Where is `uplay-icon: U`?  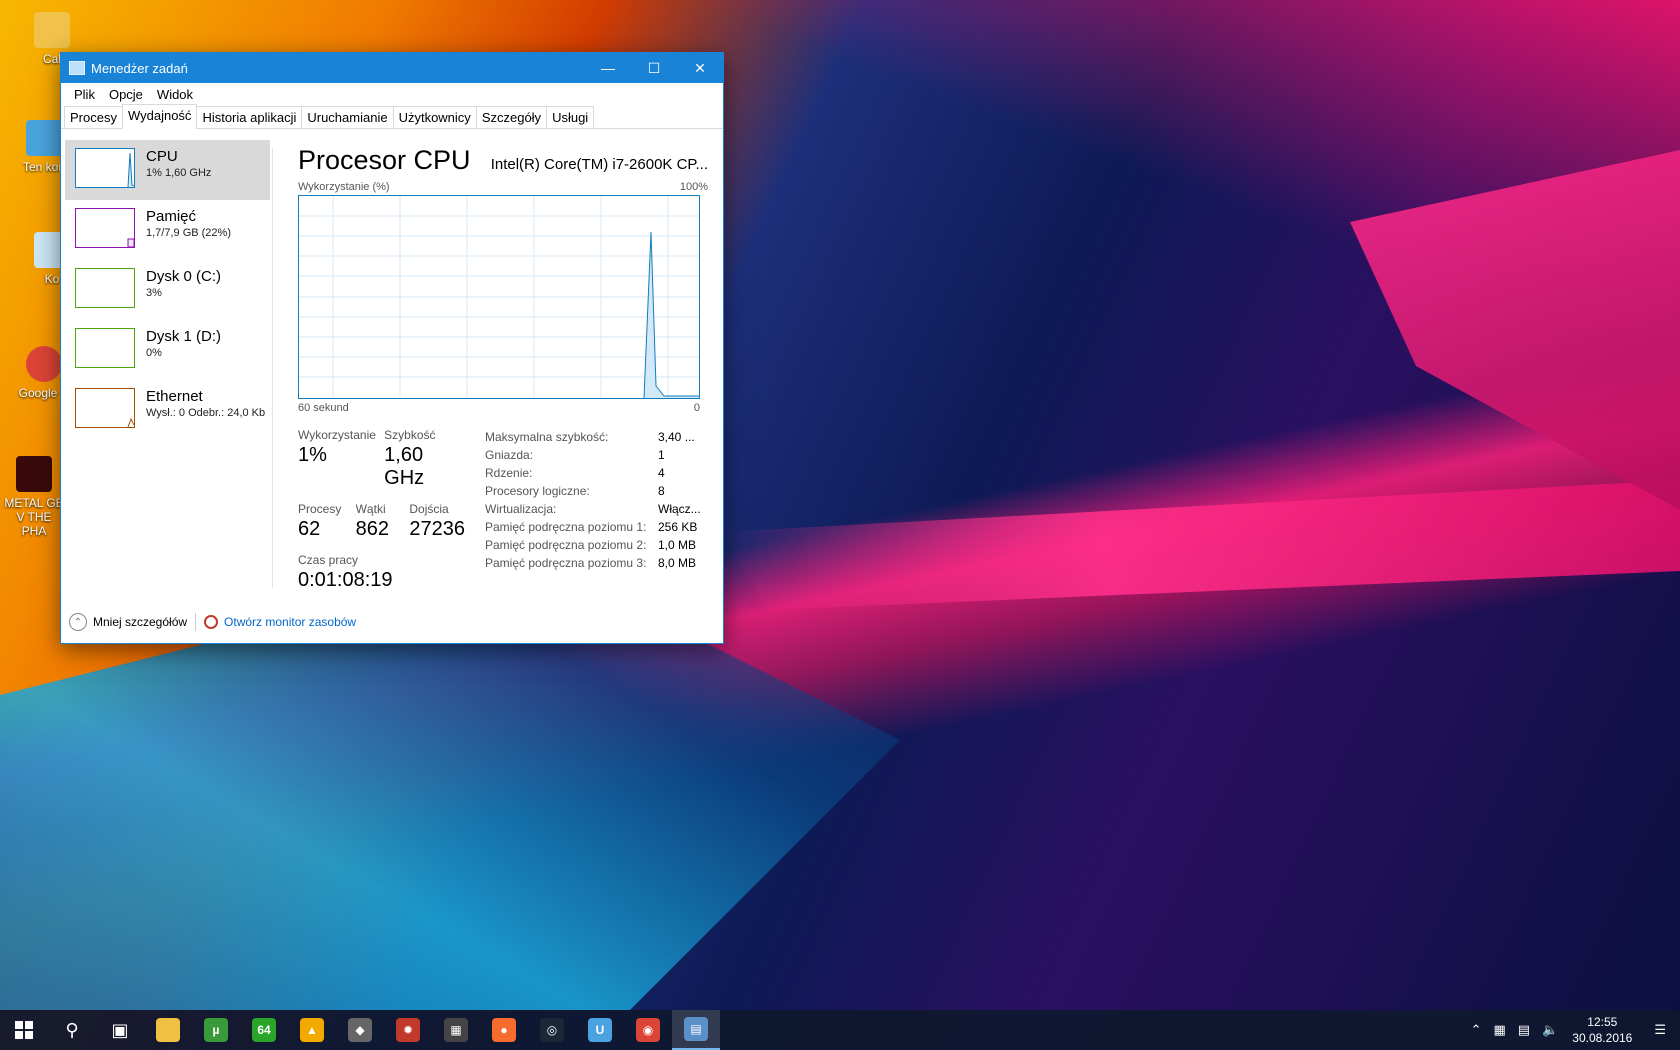
uplay-icon: U is located at coordinates (600, 1030).